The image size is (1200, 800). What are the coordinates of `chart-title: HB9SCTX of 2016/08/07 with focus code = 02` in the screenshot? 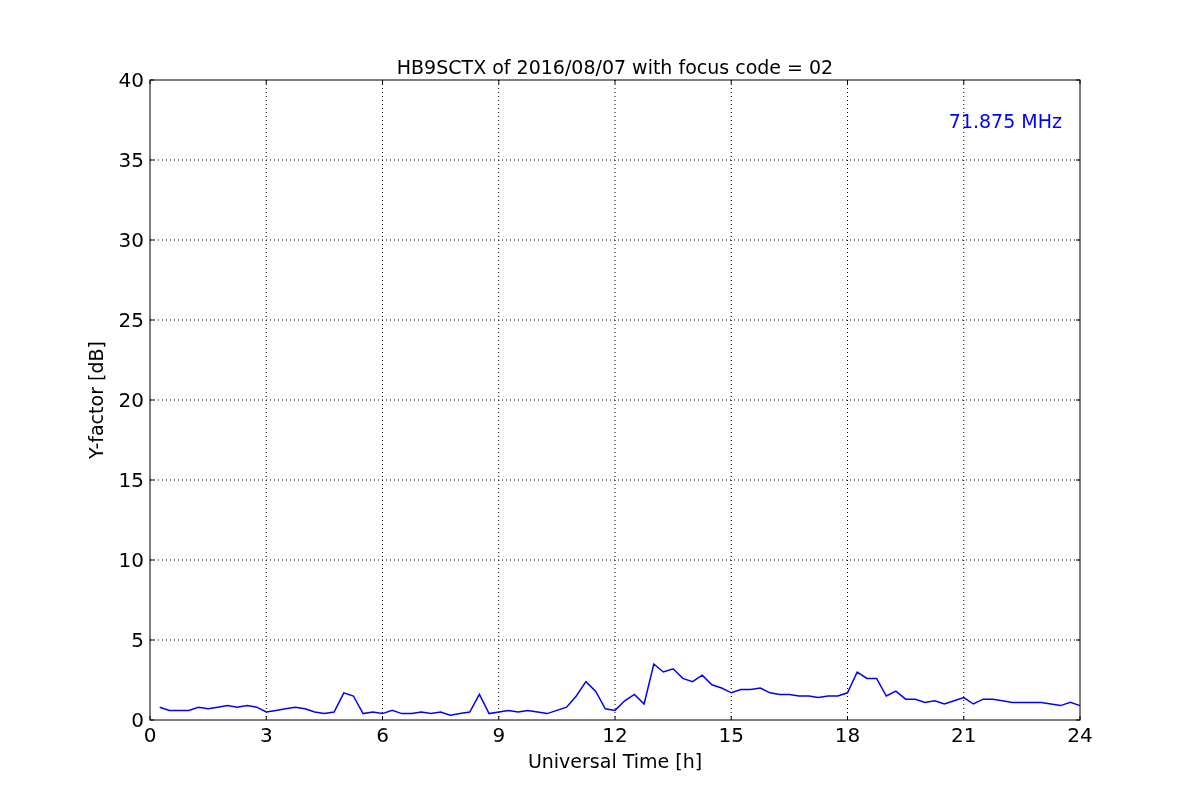 It's located at (615, 67).